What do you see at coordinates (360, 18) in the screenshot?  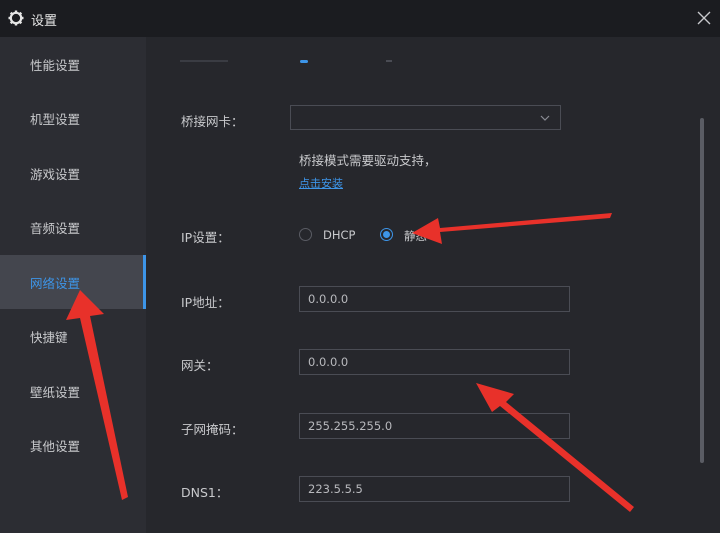 I see `title-bar: 设置` at bounding box center [360, 18].